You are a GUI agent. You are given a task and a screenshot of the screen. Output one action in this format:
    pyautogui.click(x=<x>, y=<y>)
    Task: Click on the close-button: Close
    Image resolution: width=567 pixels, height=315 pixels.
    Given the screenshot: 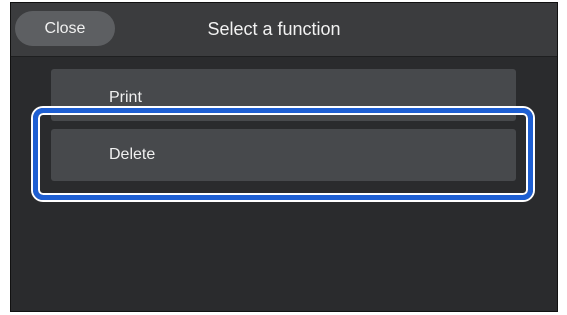 What is the action you would take?
    pyautogui.click(x=65, y=28)
    